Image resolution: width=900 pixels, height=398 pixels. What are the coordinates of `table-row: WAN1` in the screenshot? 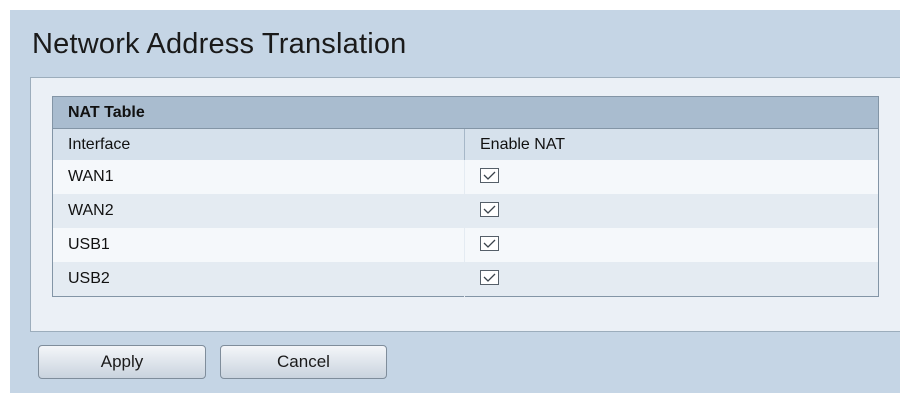 It's located at (465, 177).